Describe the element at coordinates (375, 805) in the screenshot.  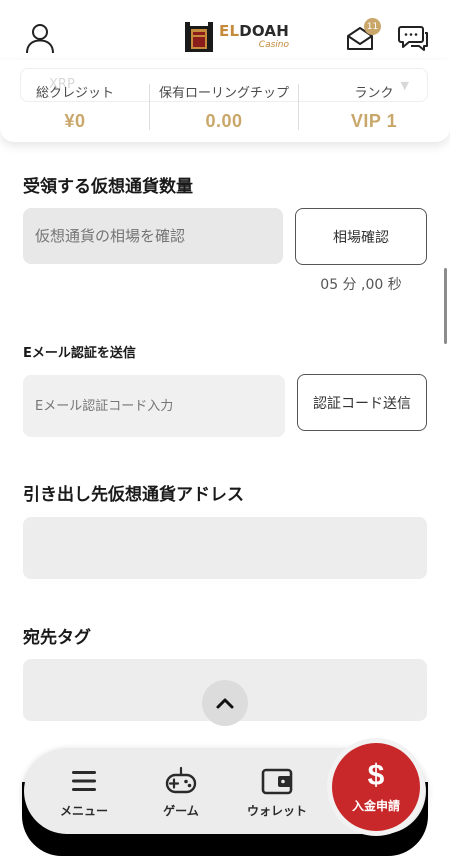
I see `deposit-label: 入金申請` at that location.